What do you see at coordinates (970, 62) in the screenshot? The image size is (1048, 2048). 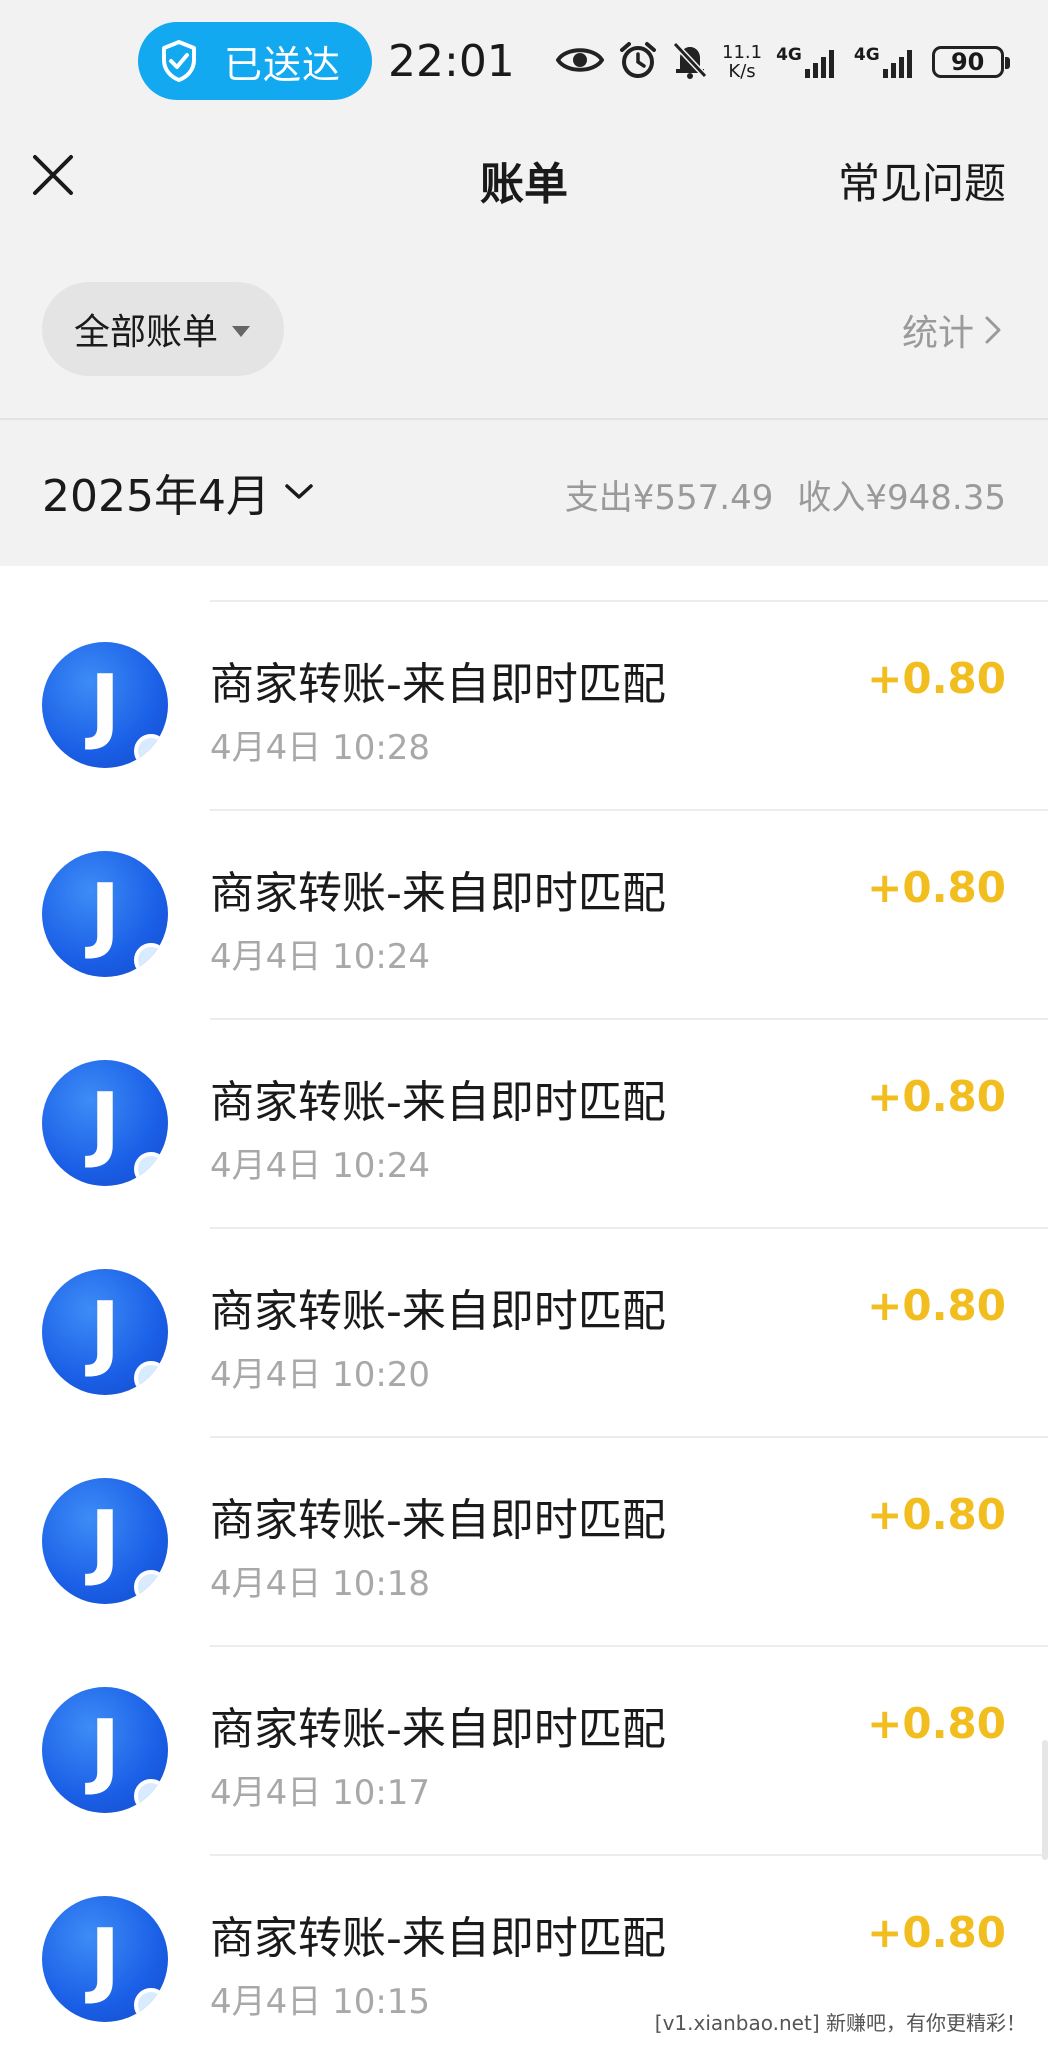 I see `battery-indicator: 90` at bounding box center [970, 62].